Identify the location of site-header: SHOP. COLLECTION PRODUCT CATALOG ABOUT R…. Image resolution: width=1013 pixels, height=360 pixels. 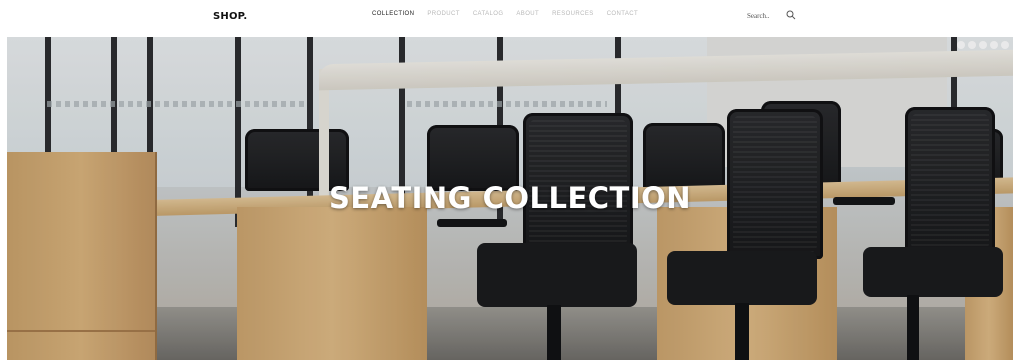
(506, 18).